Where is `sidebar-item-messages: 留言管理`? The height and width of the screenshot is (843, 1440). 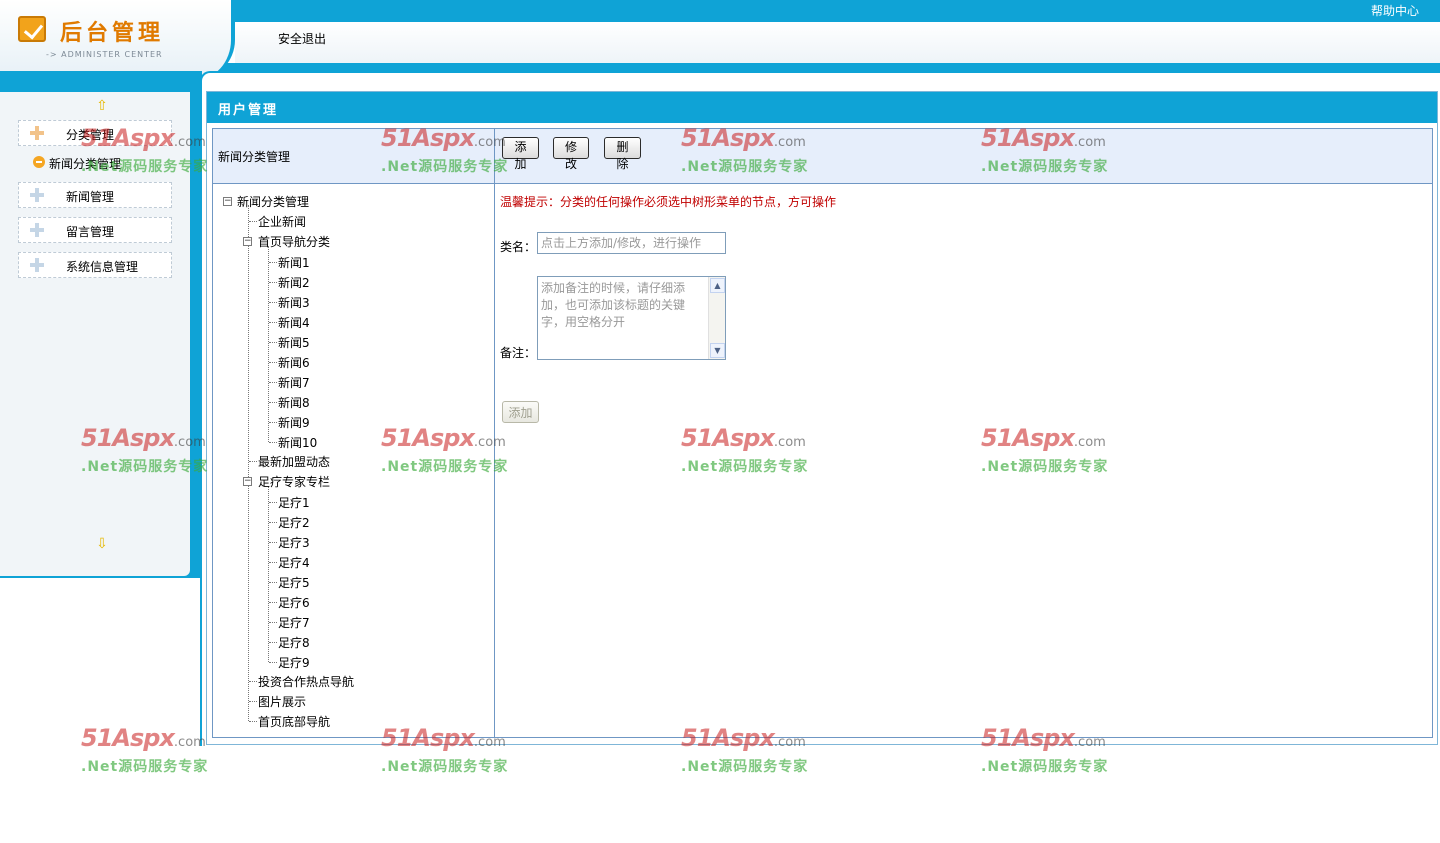
sidebar-item-messages: 留言管理 is located at coordinates (95, 230).